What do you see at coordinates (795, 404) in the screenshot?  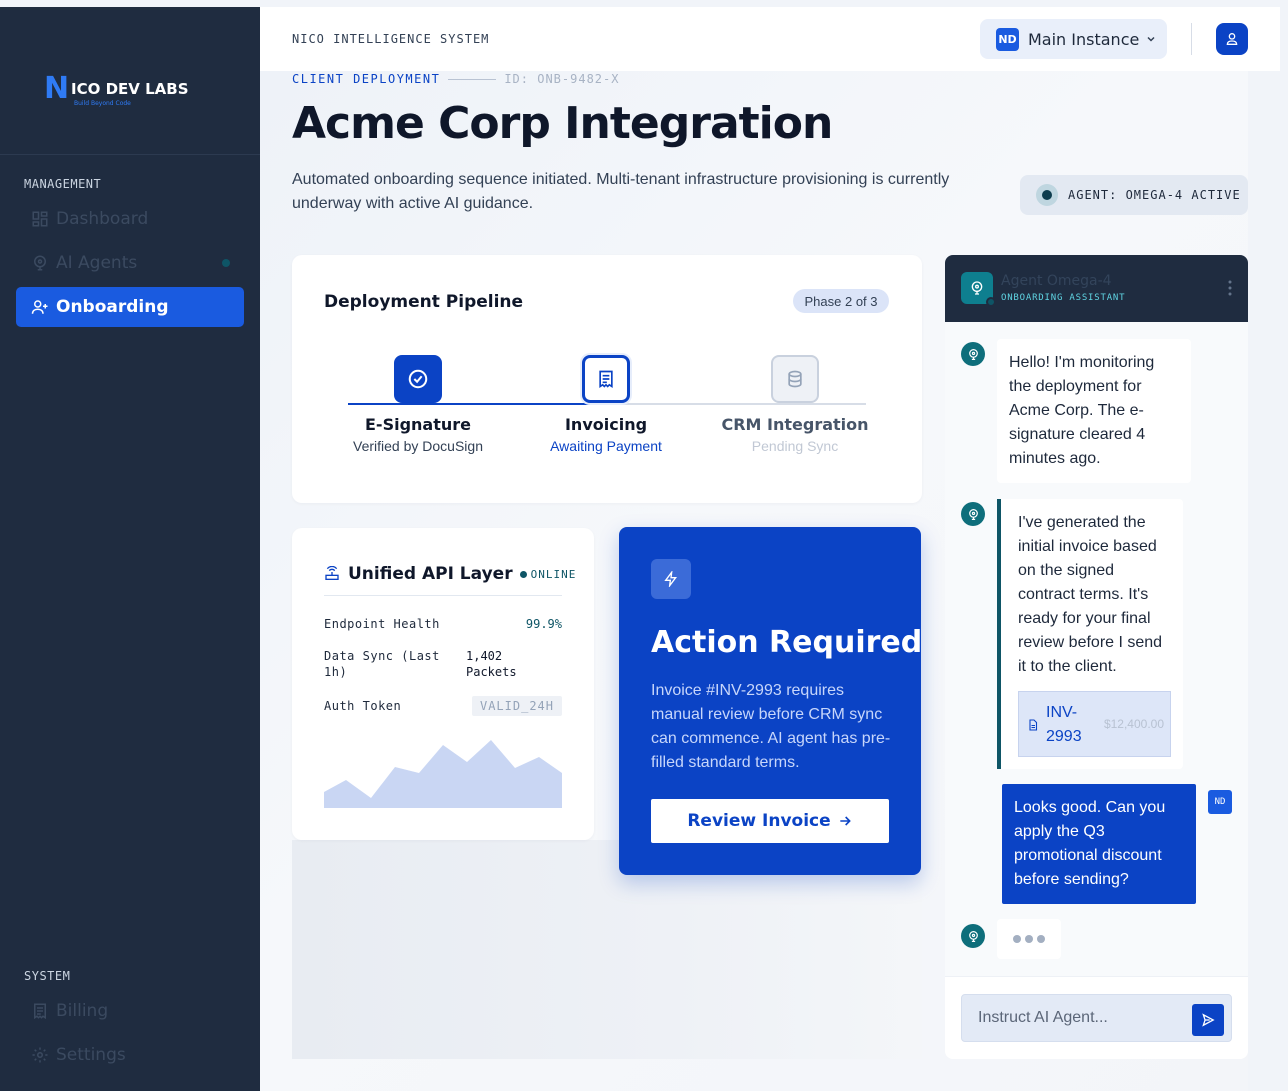 I see `pipeline-step-crm-integration: CRM Integration Pending Sync` at bounding box center [795, 404].